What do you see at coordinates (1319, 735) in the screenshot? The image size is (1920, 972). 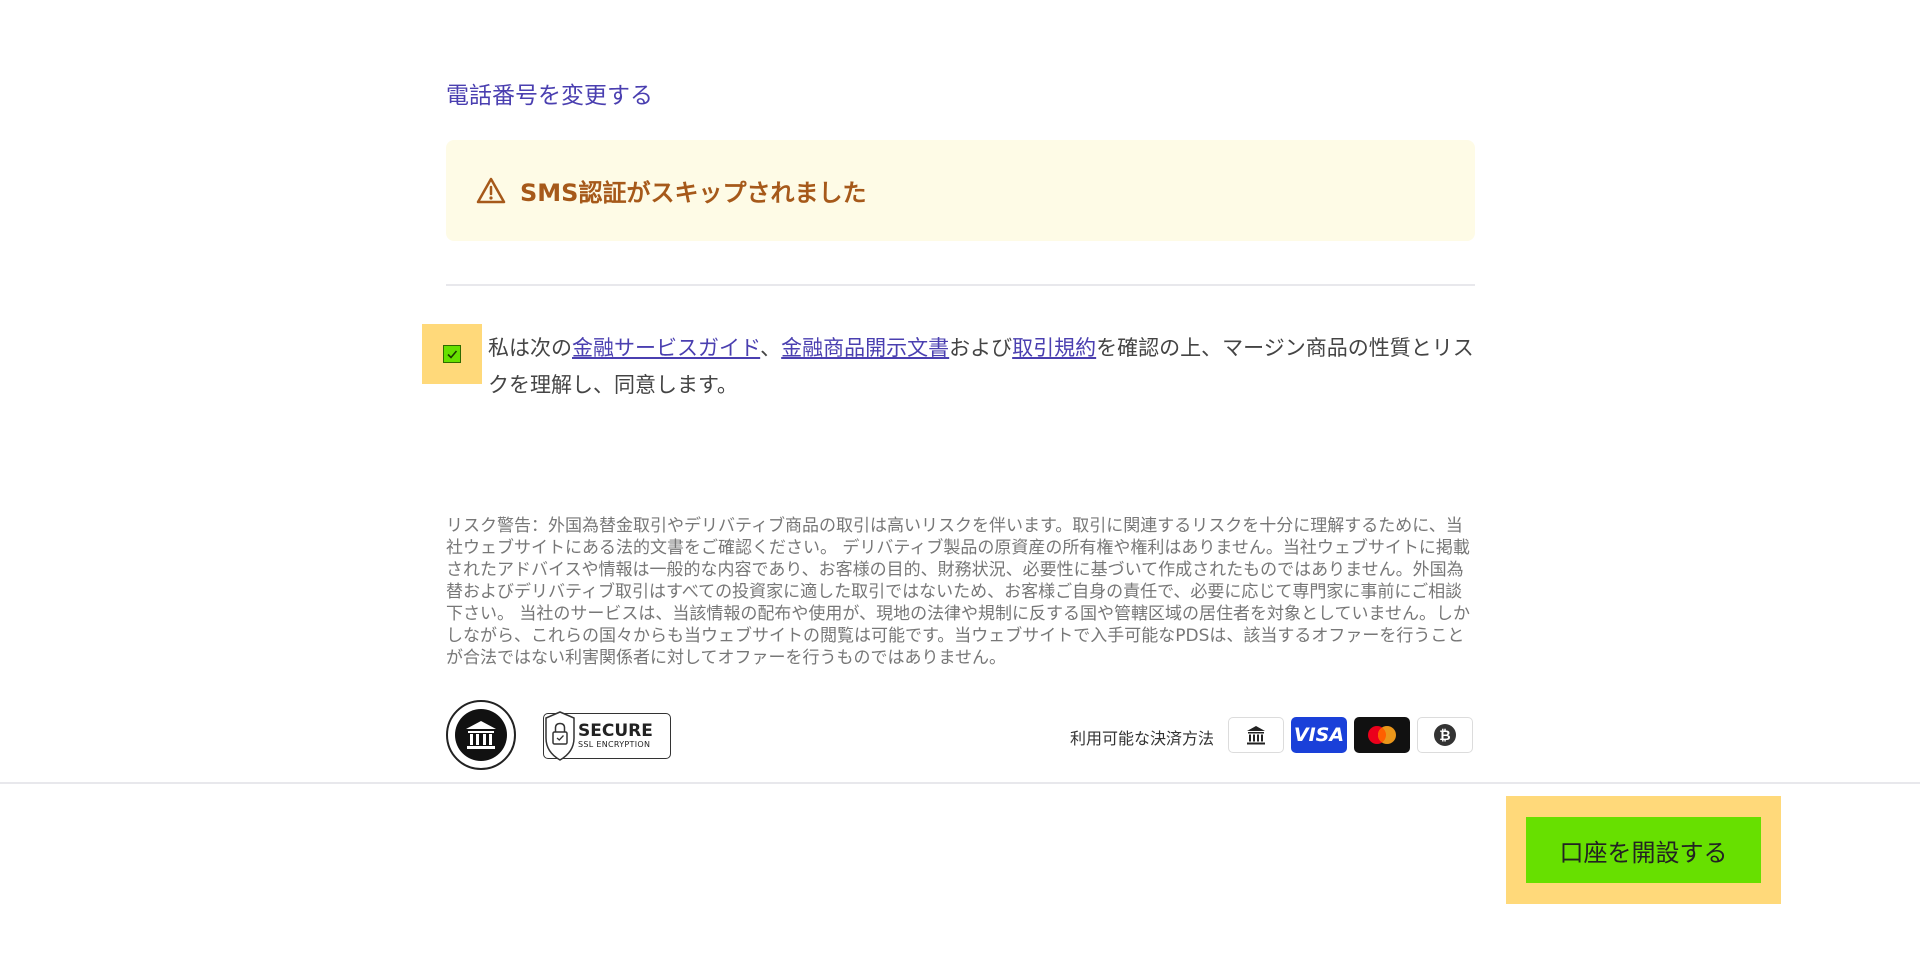 I see `visa-icon: VISA` at bounding box center [1319, 735].